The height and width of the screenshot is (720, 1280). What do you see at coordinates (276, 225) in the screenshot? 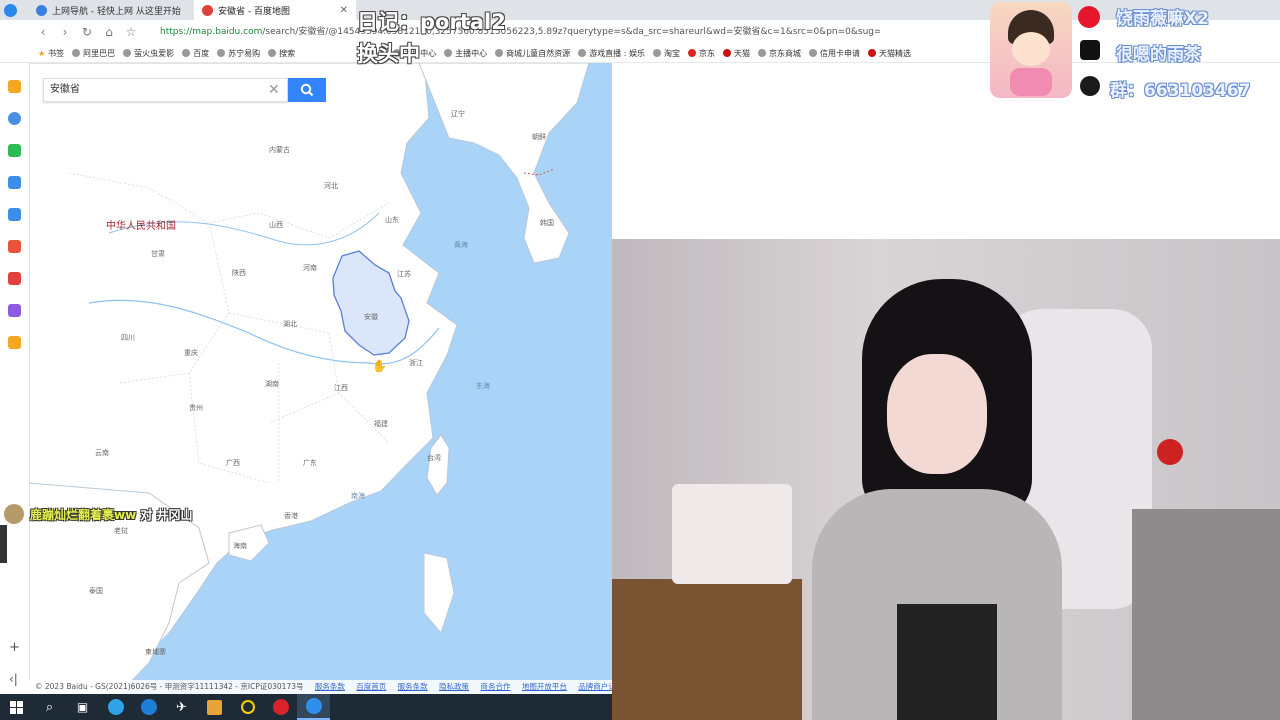
I see `label-shanxi: 山西` at bounding box center [276, 225].